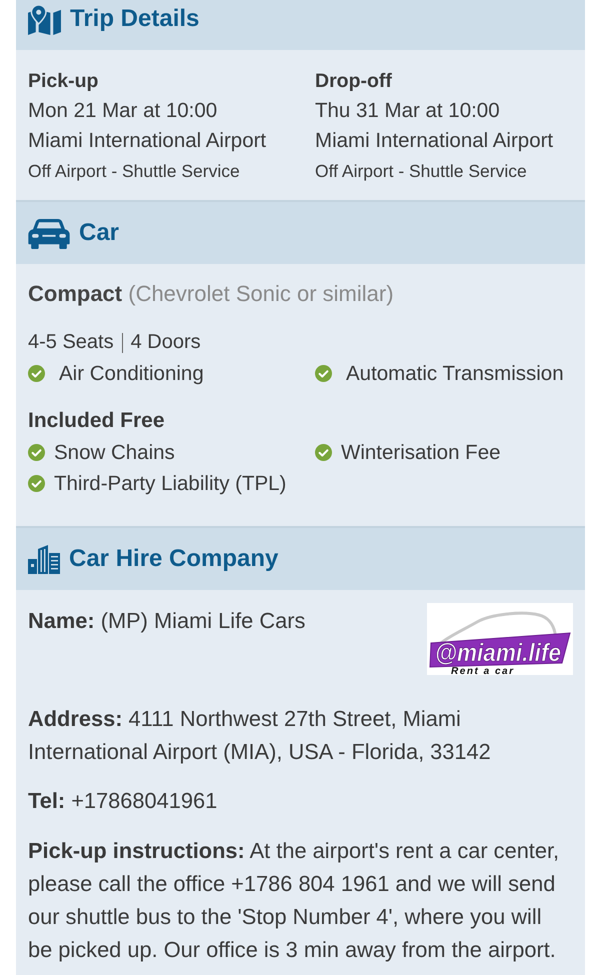  What do you see at coordinates (165, 342) in the screenshot?
I see `spec-text: 4 Doors` at bounding box center [165, 342].